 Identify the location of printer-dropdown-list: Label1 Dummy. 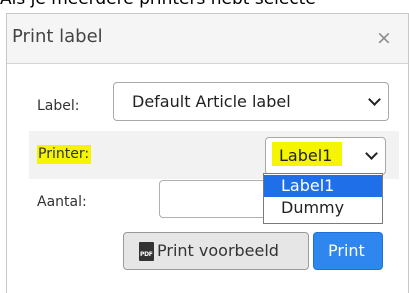
(323, 198).